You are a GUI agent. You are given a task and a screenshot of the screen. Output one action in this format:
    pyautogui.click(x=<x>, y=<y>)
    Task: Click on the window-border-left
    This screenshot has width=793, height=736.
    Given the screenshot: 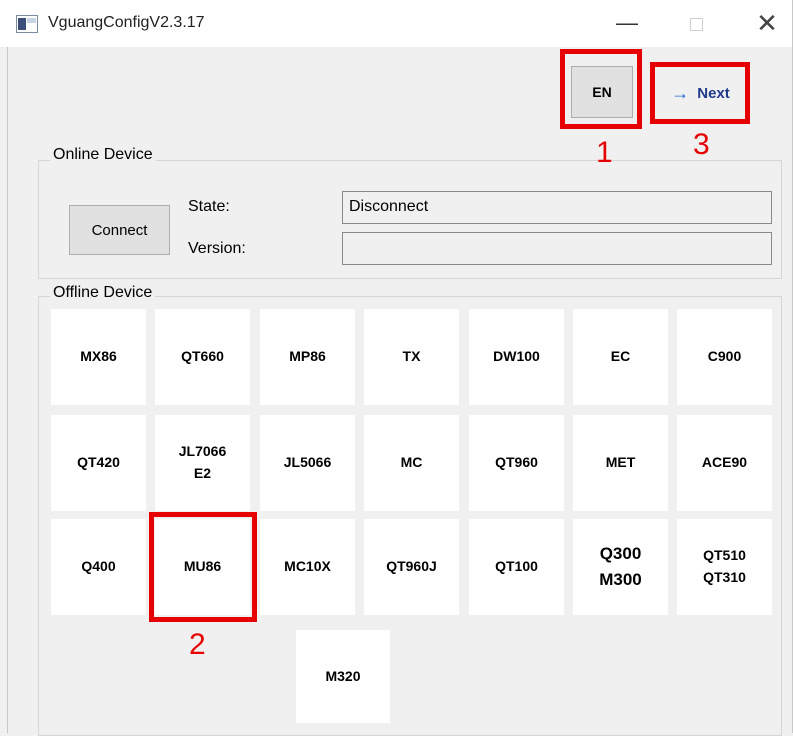 What is the action you would take?
    pyautogui.click(x=7, y=390)
    